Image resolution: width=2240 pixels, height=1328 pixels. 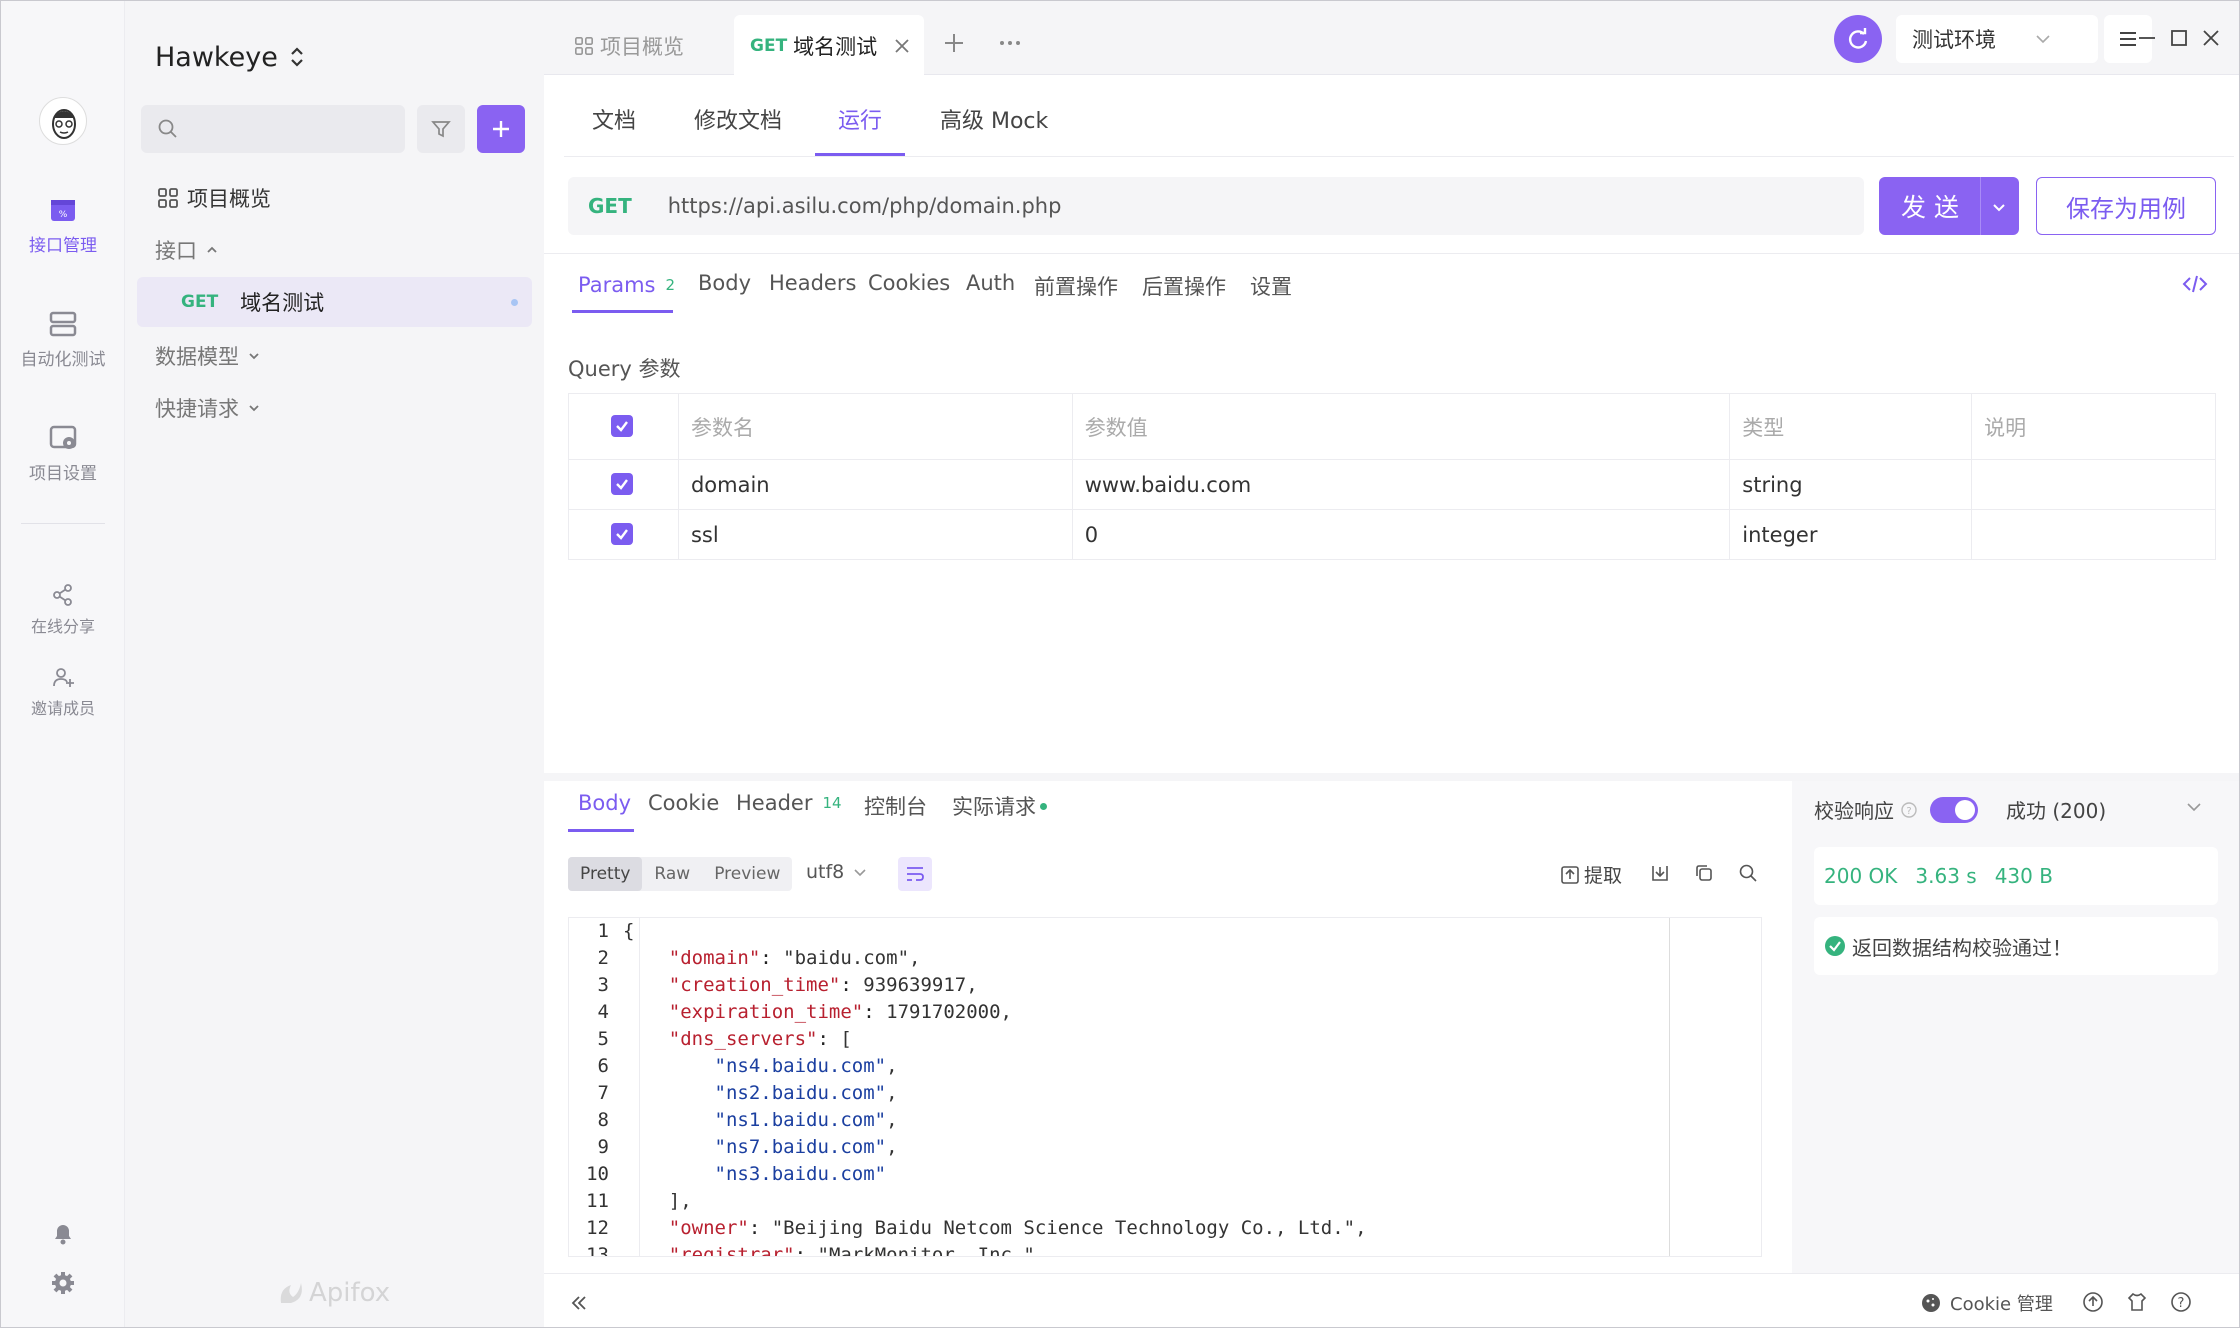 What do you see at coordinates (1271, 286) in the screenshot?
I see `tab-settings: 设置` at bounding box center [1271, 286].